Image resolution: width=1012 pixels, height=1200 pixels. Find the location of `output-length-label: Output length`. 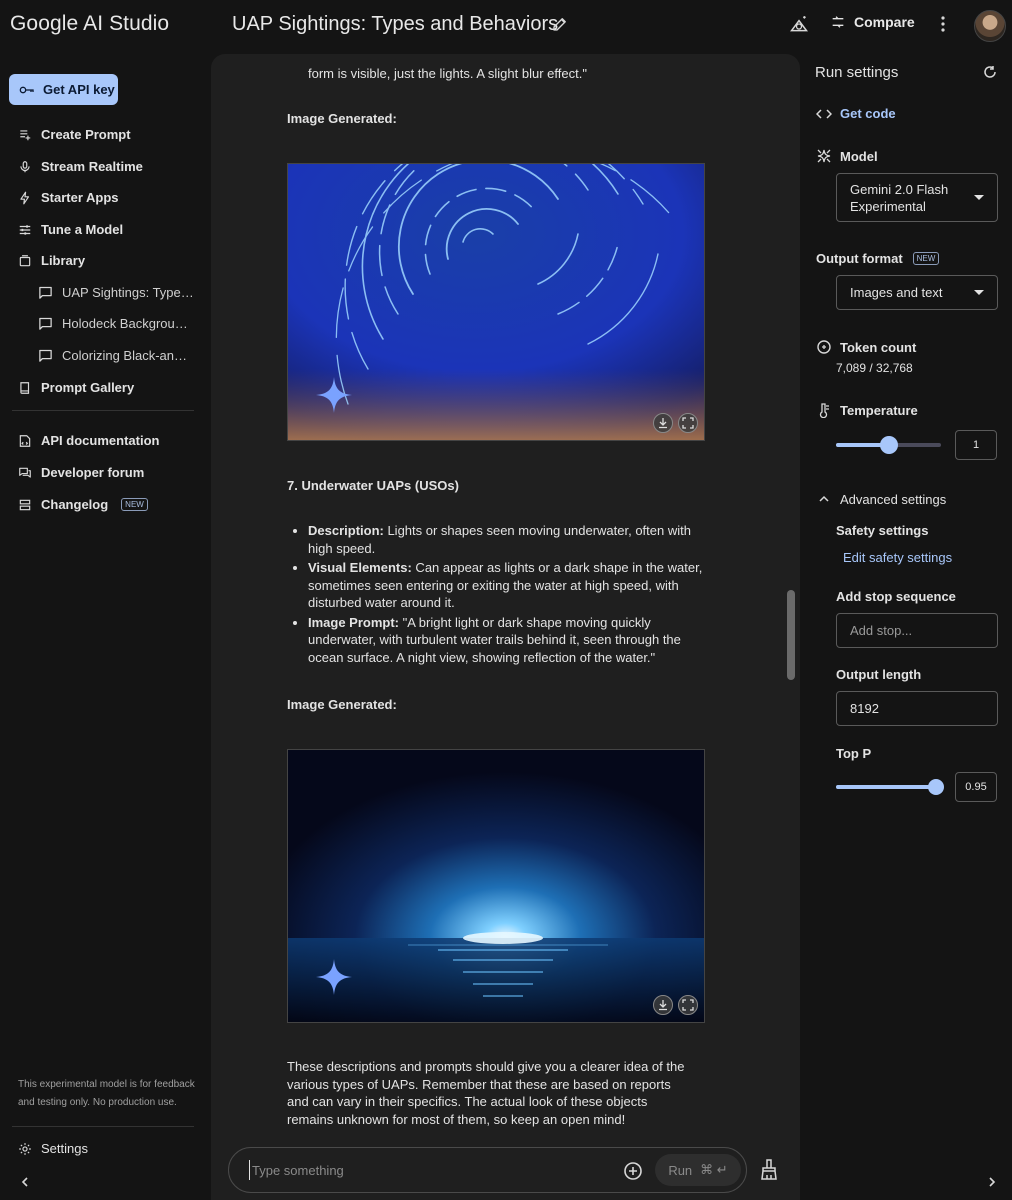

output-length-label: Output length is located at coordinates (879, 674).